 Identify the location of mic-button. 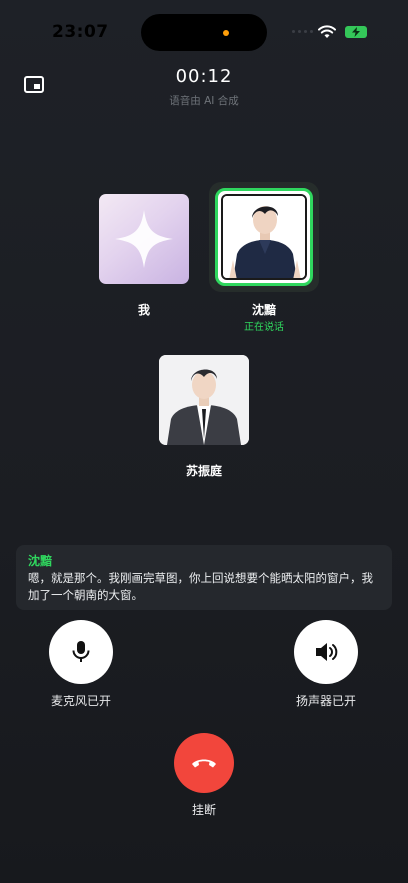
(81, 652).